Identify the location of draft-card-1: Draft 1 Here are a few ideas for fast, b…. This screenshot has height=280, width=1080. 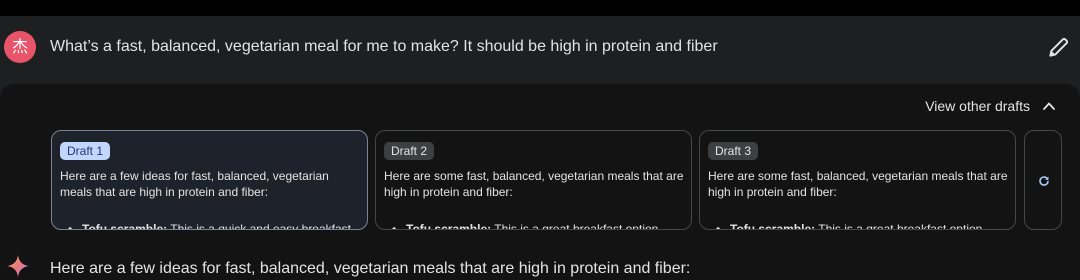
(209, 180).